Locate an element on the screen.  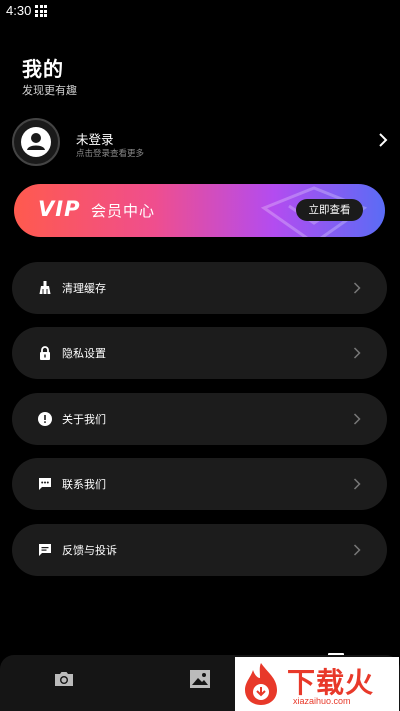
status-time: 4:30 is located at coordinates (19, 10).